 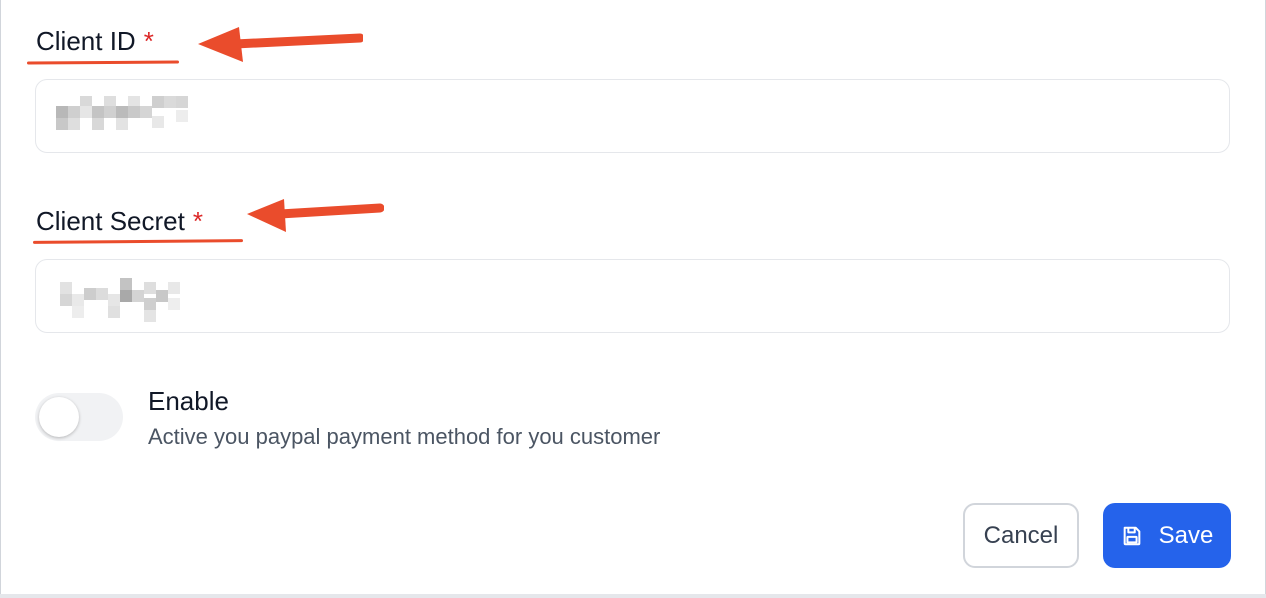 I want to click on save-button-label: Save, so click(x=1186, y=535).